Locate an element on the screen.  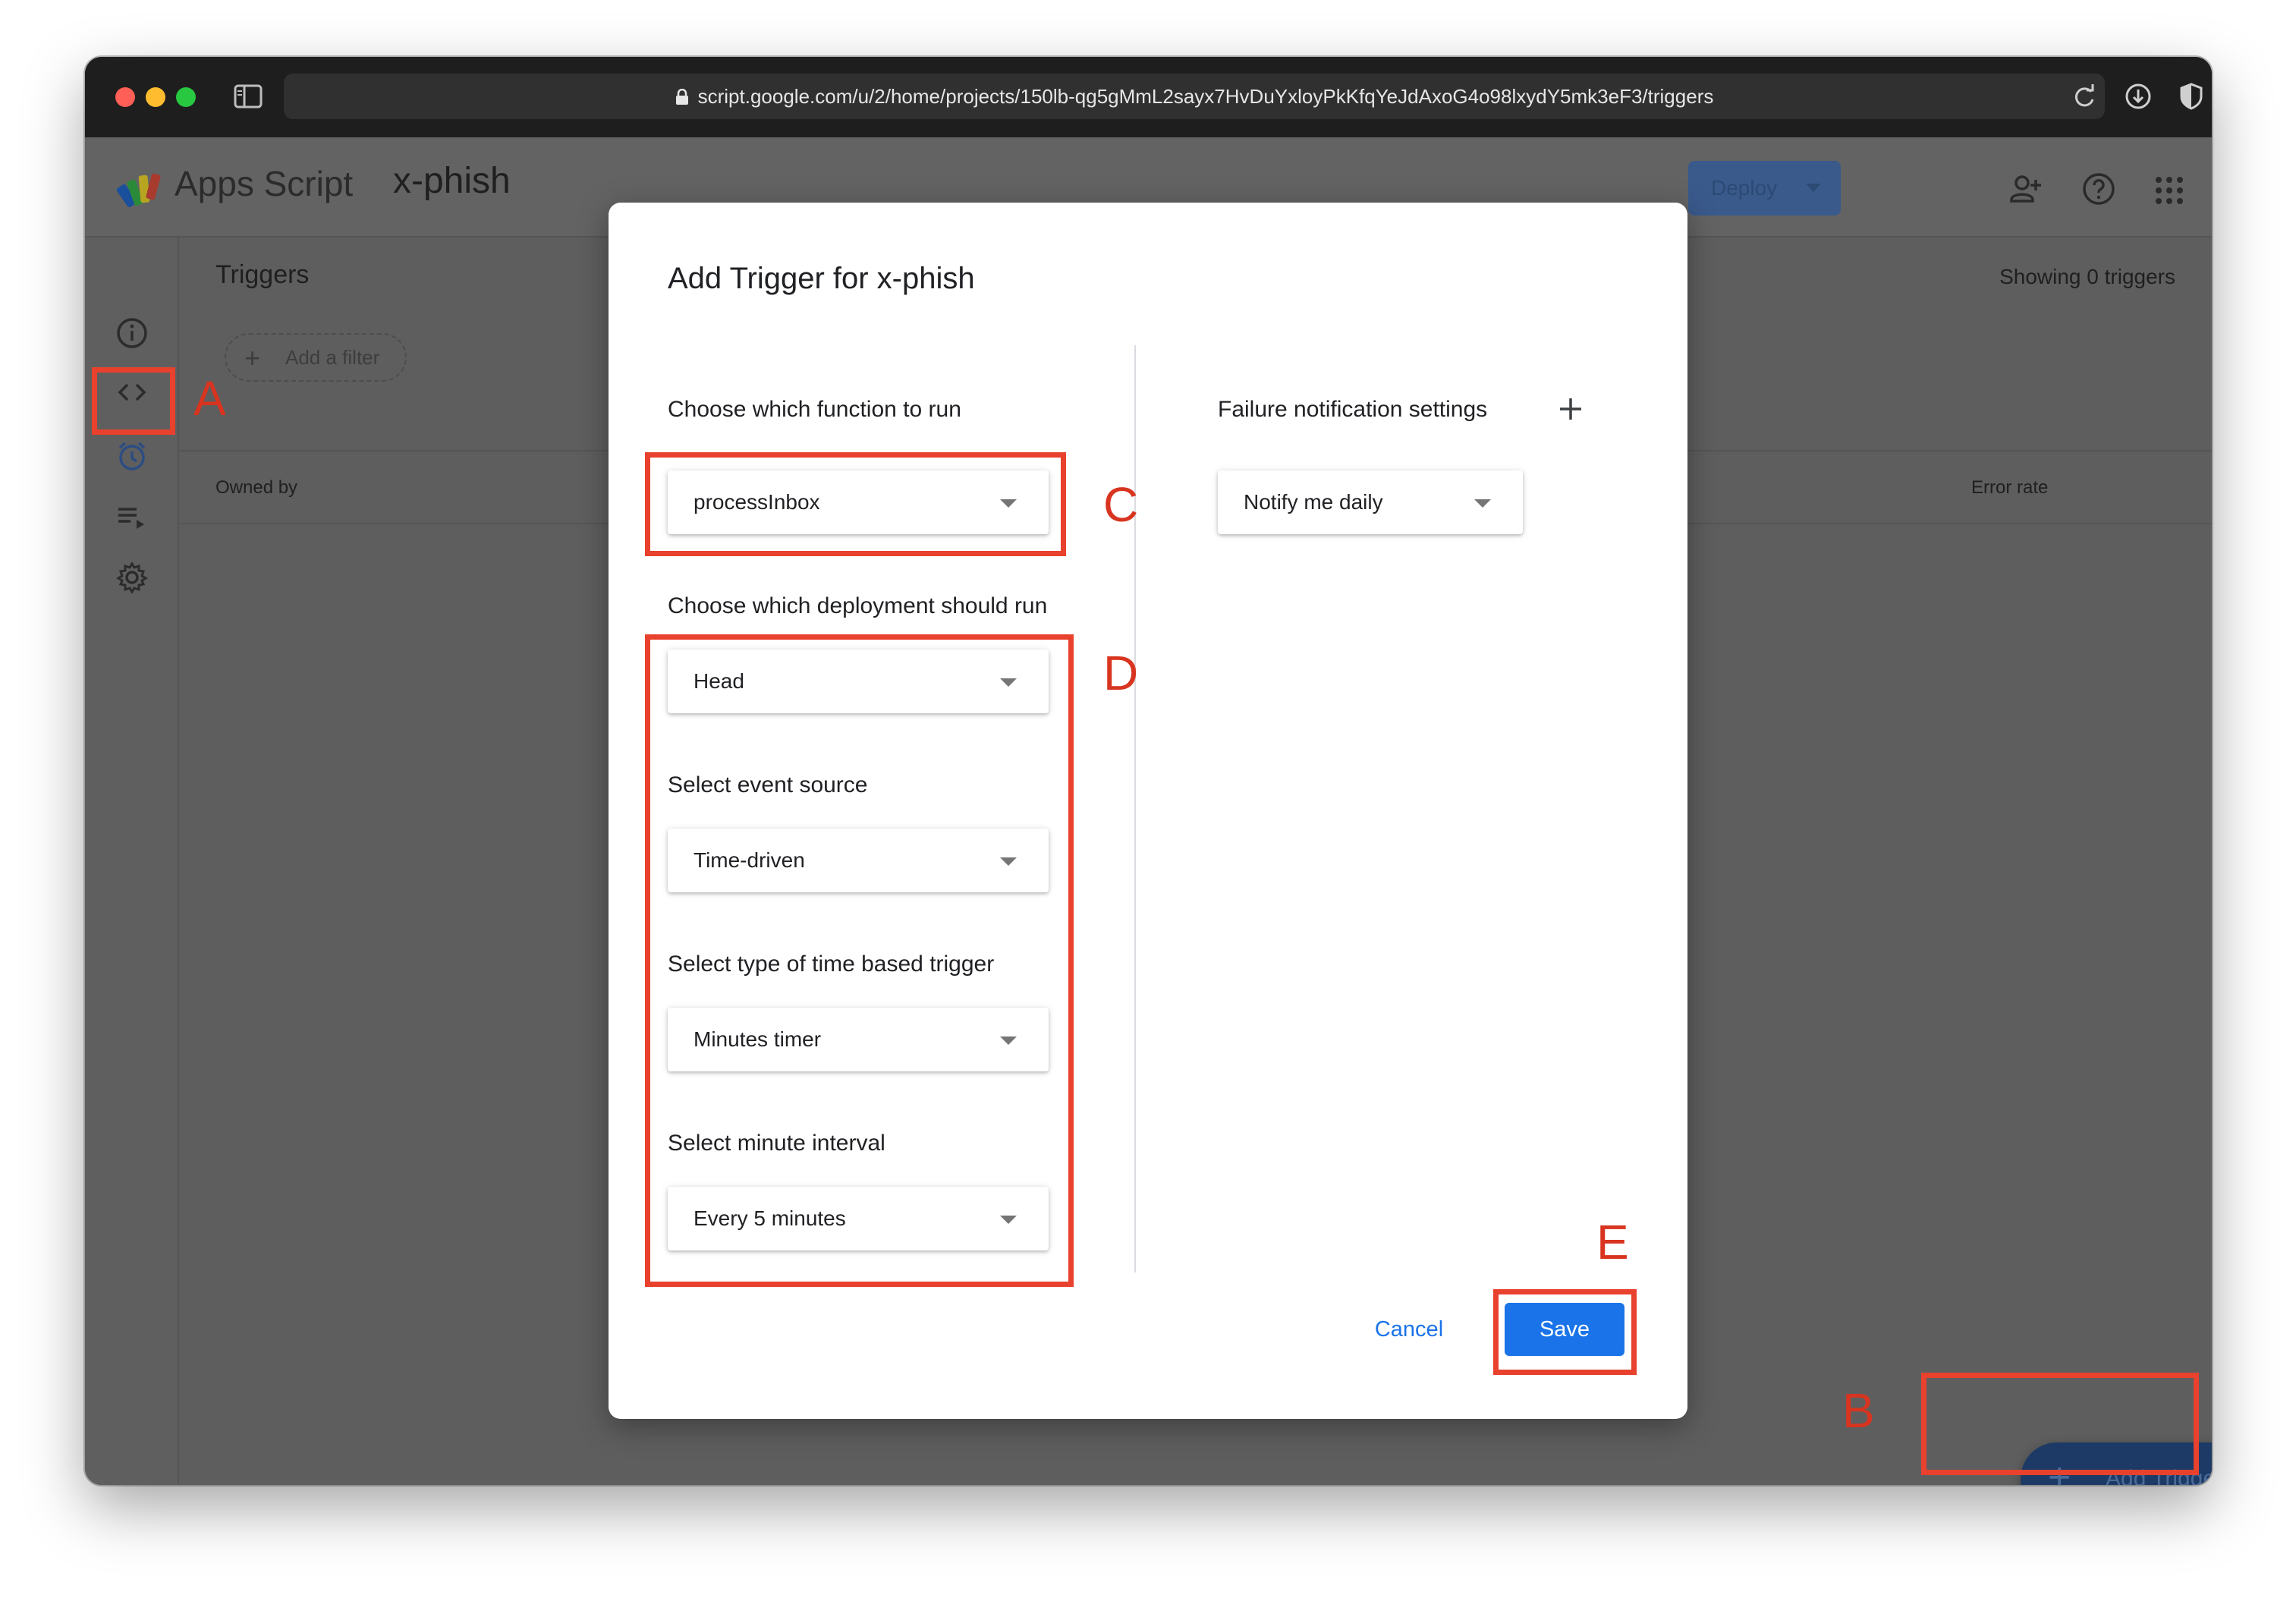
plus-icon: + is located at coordinates (252, 358).